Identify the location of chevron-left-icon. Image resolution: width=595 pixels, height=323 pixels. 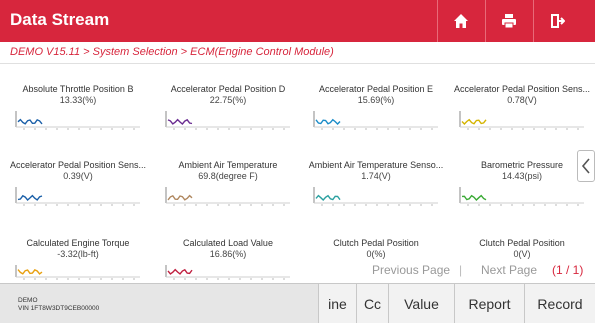
(585, 166).